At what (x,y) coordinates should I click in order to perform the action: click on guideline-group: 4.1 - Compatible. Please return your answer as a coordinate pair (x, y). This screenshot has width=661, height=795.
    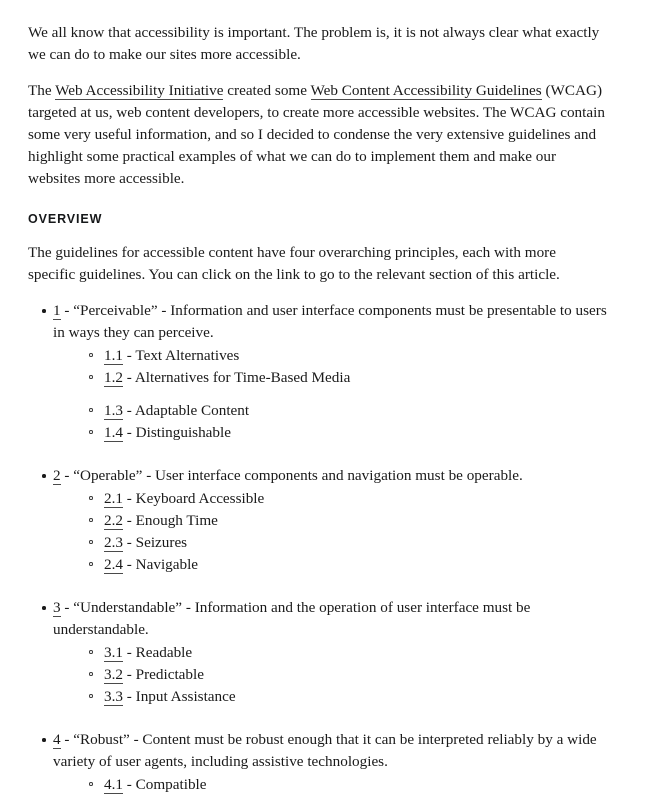
    Looking at the image, I should click on (343, 784).